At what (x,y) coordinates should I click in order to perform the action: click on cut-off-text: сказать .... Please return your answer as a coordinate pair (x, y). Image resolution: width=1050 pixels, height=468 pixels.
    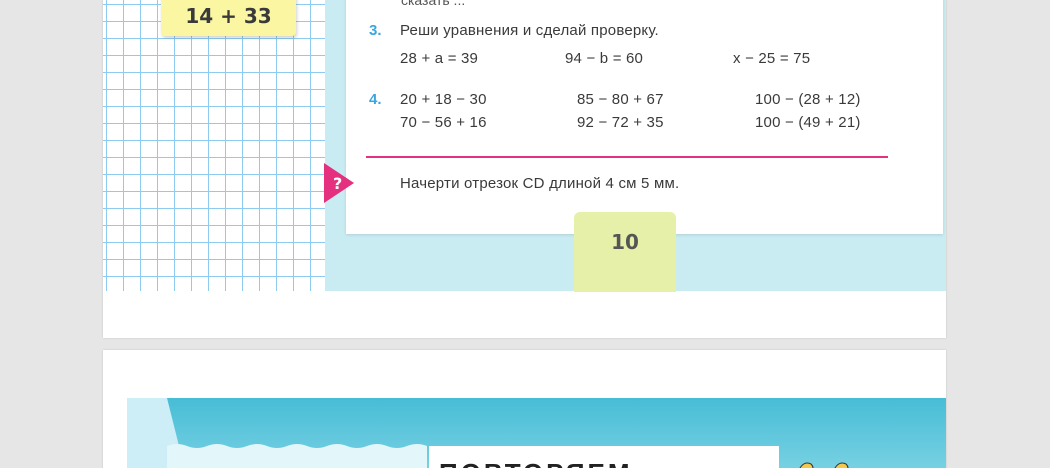
    Looking at the image, I should click on (433, 4).